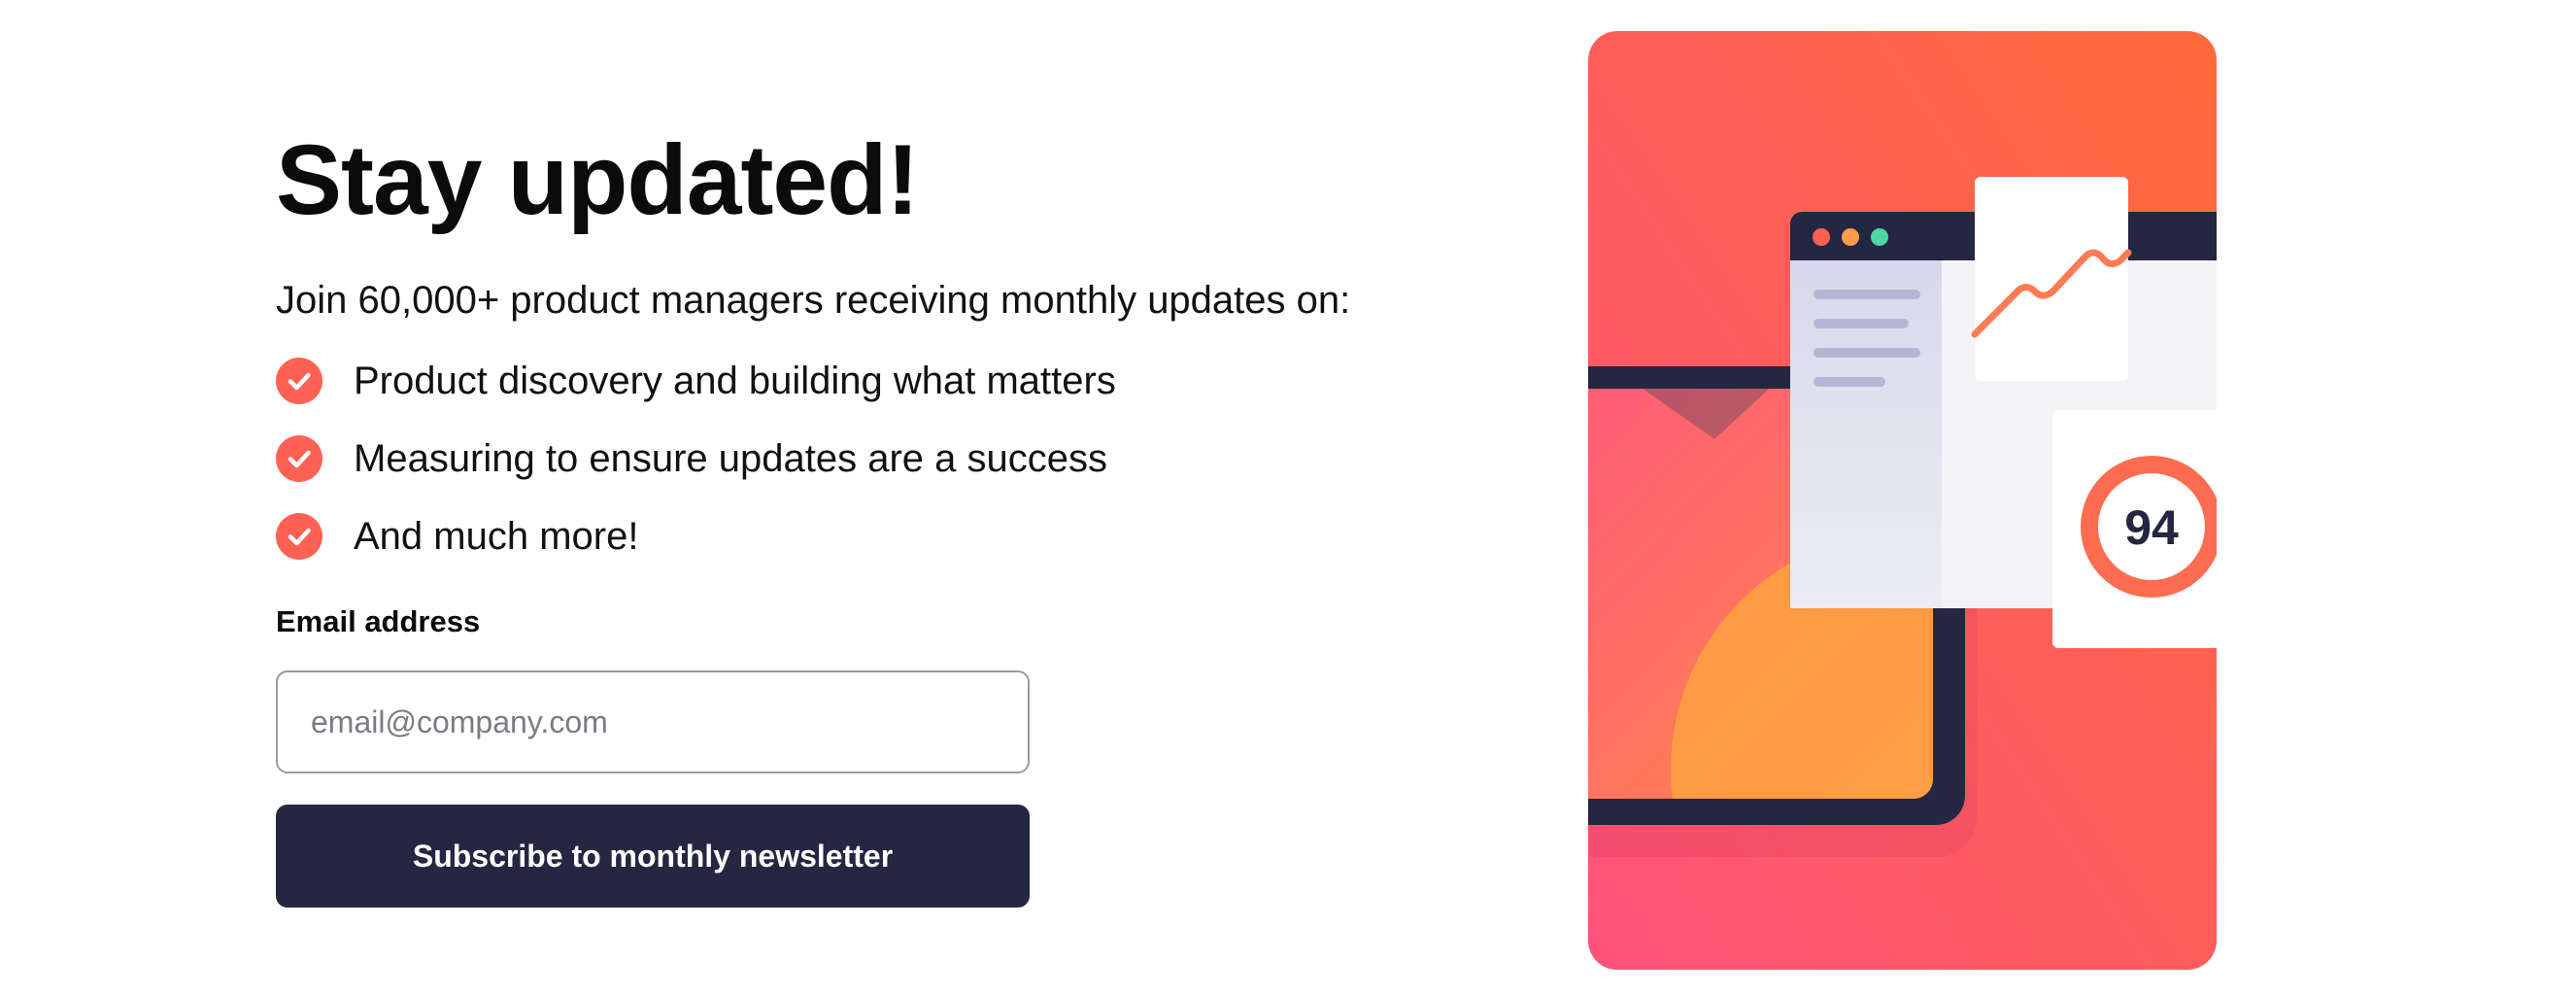 The height and width of the screenshot is (995, 2576). What do you see at coordinates (1850, 237) in the screenshot?
I see `window-dot-orange` at bounding box center [1850, 237].